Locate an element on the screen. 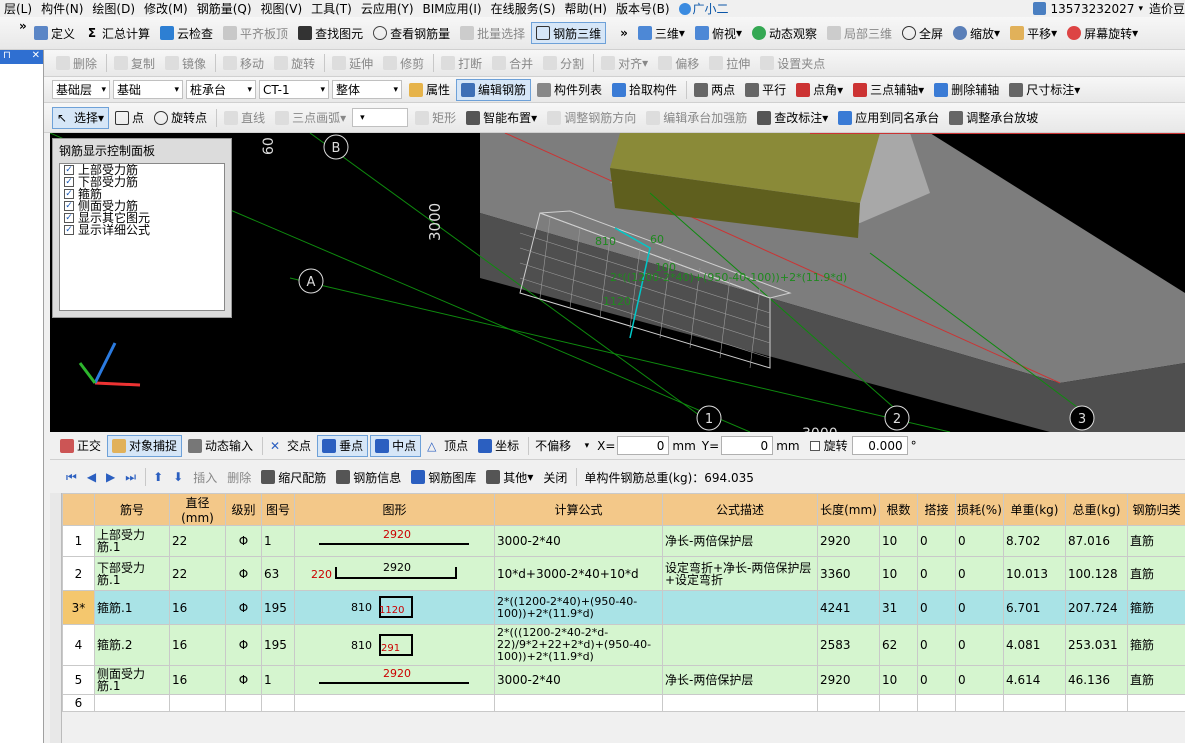 The image size is (1185, 743). cell-total-weight: 253.031 is located at coordinates (1096, 645).